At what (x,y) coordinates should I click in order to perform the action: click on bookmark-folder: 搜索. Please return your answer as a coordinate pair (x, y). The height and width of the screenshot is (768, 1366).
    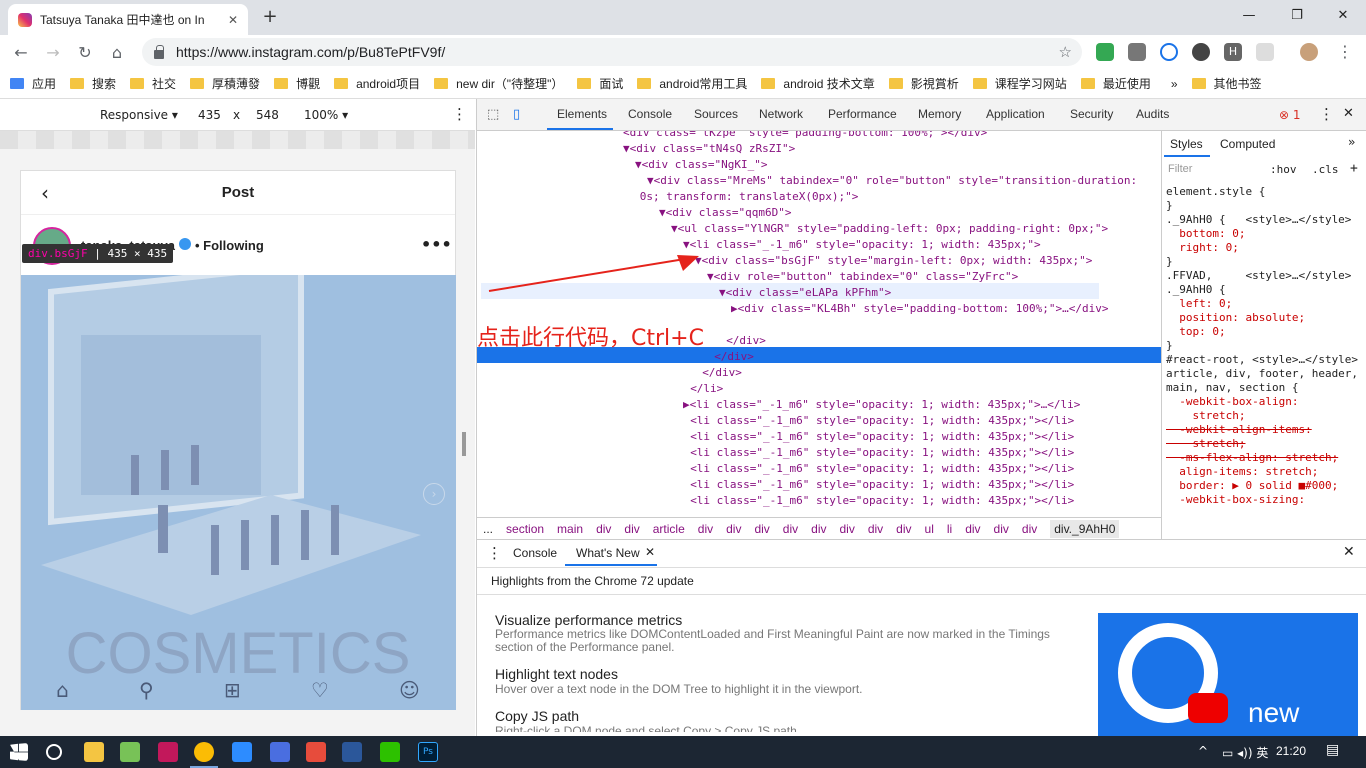
    Looking at the image, I should click on (93, 83).